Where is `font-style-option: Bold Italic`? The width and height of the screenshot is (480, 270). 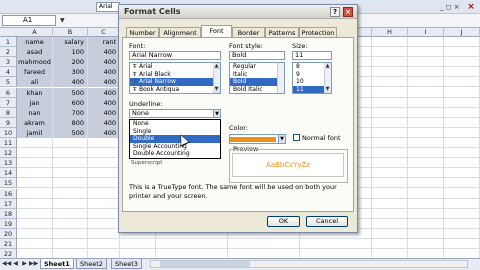 font-style-option: Bold Italic is located at coordinates (257, 90).